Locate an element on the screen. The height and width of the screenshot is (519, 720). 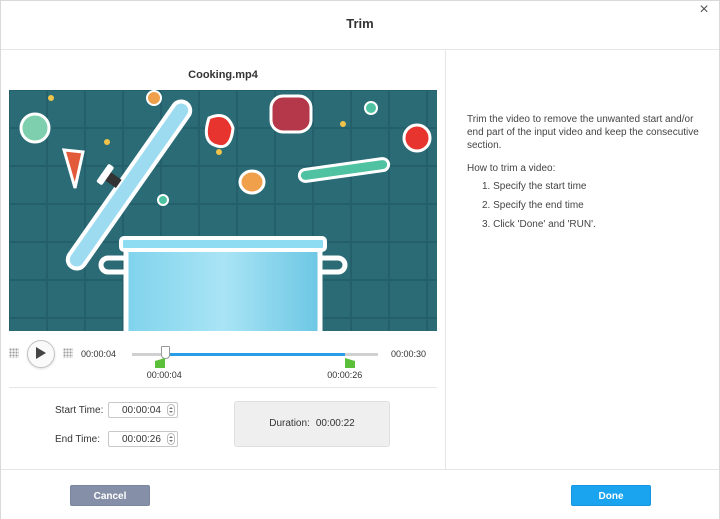
start-time-stepper is located at coordinates (171, 410).